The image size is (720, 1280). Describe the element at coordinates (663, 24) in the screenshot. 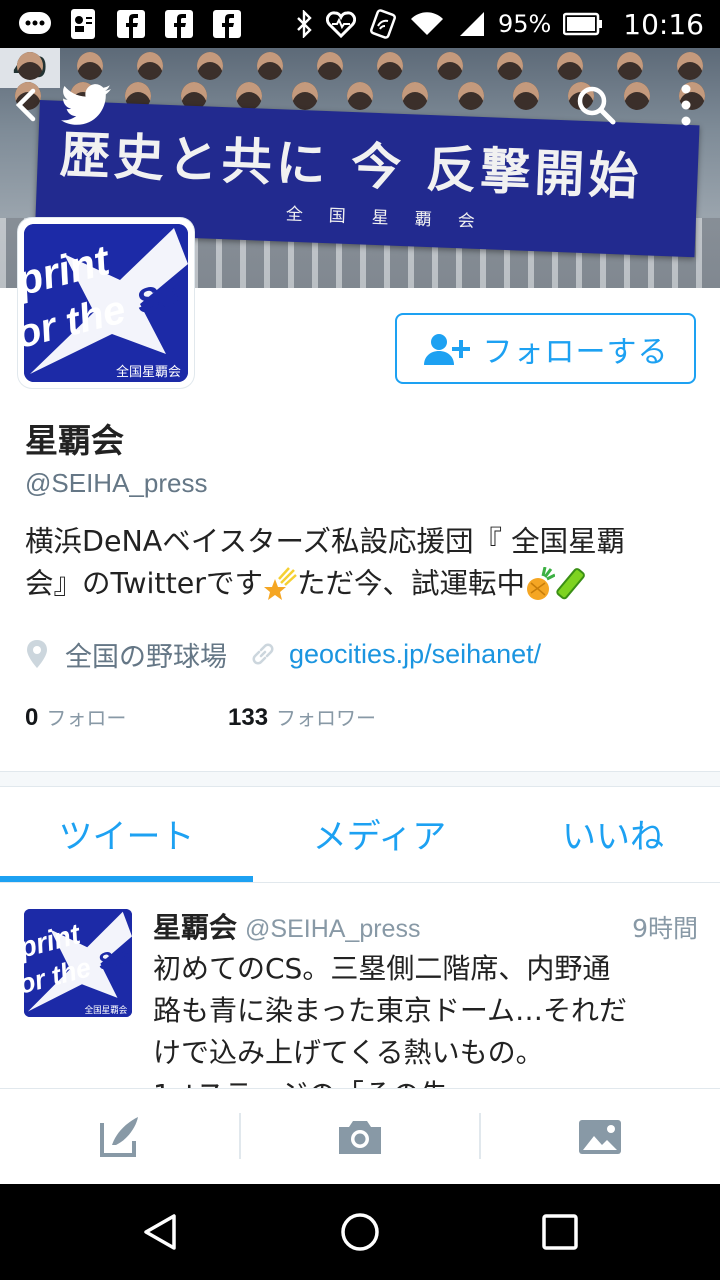

I see `clock: 10:16` at that location.